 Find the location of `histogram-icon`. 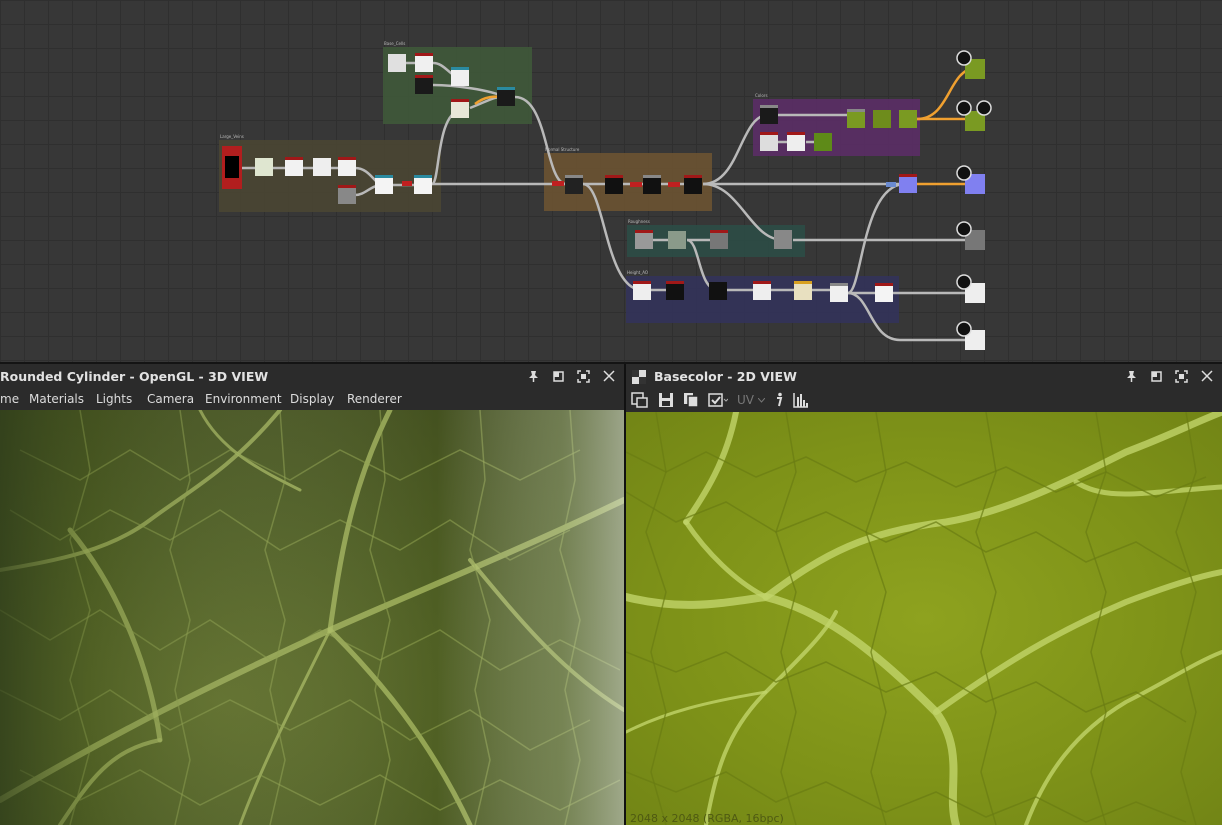

histogram-icon is located at coordinates (801, 400).